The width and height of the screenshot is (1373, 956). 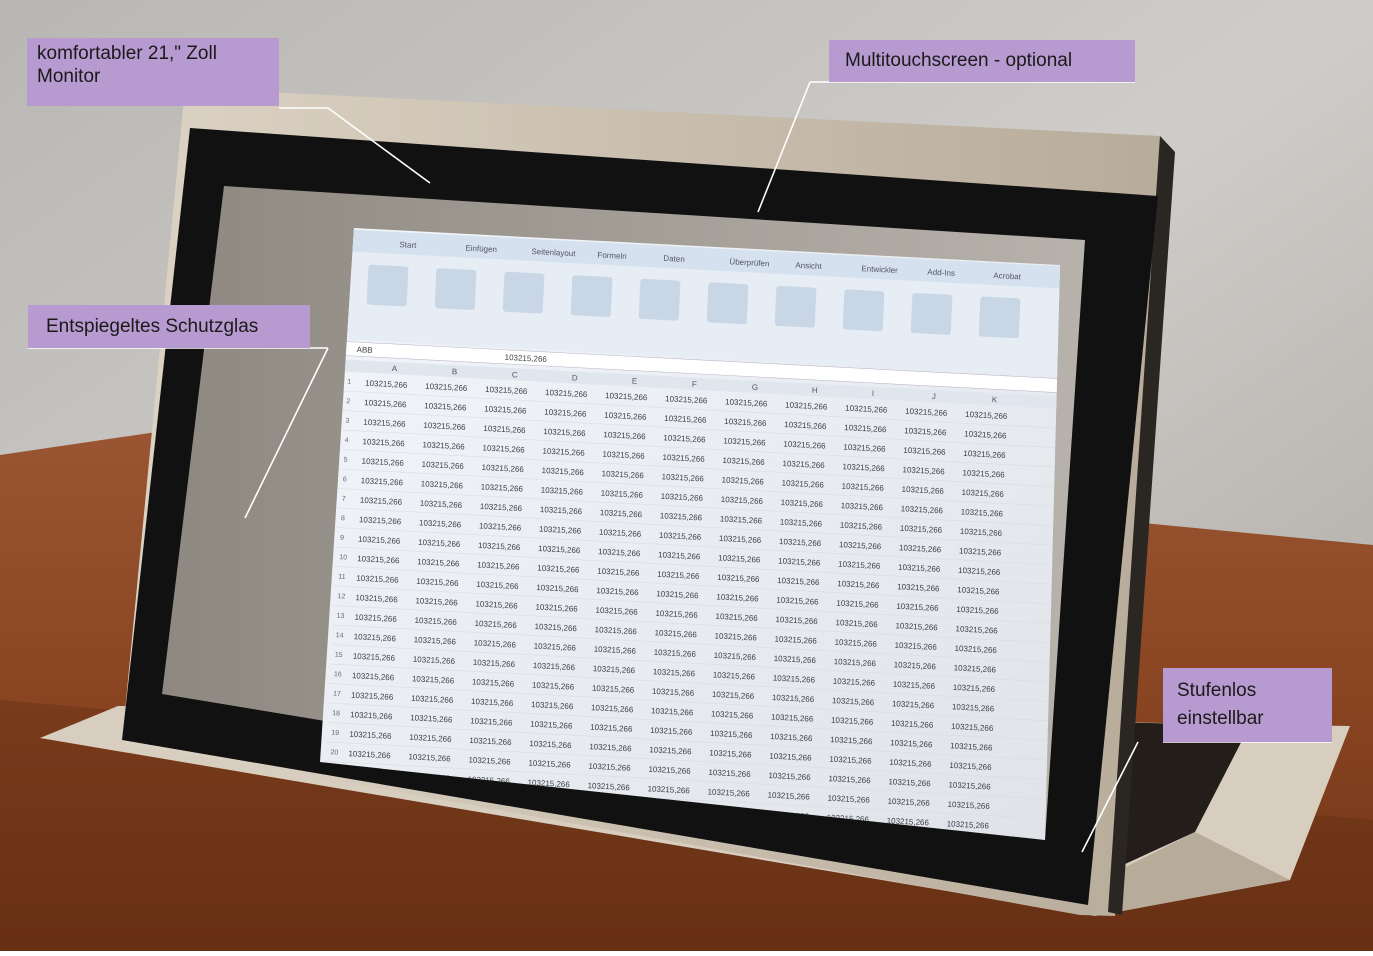 I want to click on callout-monitor: komfortabler 21," Zoll Monitor, so click(x=153, y=72).